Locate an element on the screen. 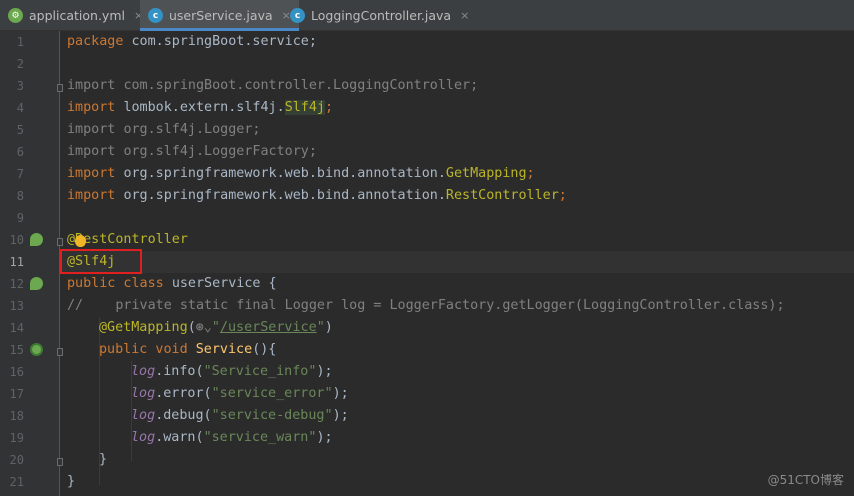 The width and height of the screenshot is (854, 496). line-number: 14 is located at coordinates (16, 328).